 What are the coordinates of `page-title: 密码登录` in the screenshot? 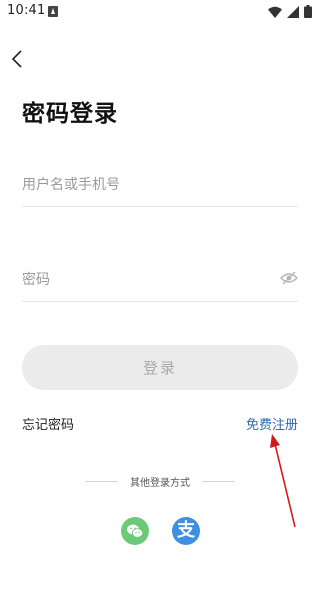 It's located at (70, 114).